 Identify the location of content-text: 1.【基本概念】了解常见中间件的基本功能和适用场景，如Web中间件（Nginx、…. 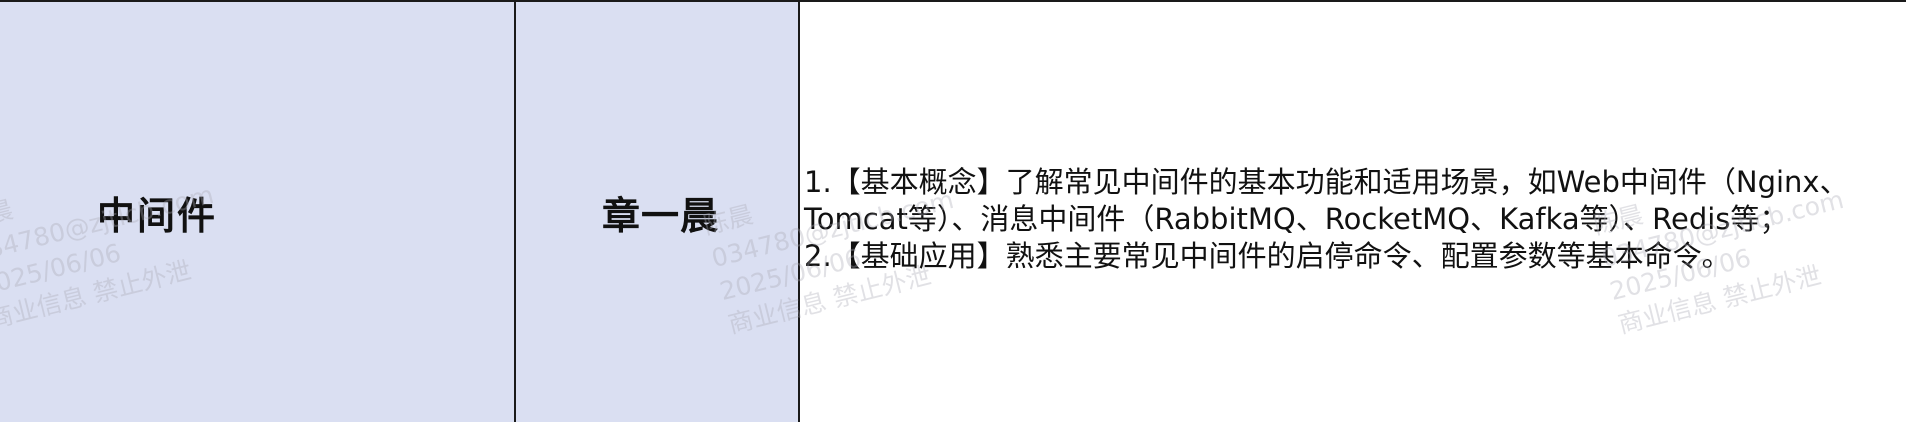
(1334, 219).